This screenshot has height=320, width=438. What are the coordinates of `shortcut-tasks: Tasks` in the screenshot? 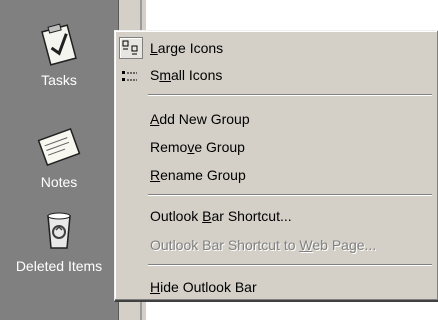 It's located at (59, 55).